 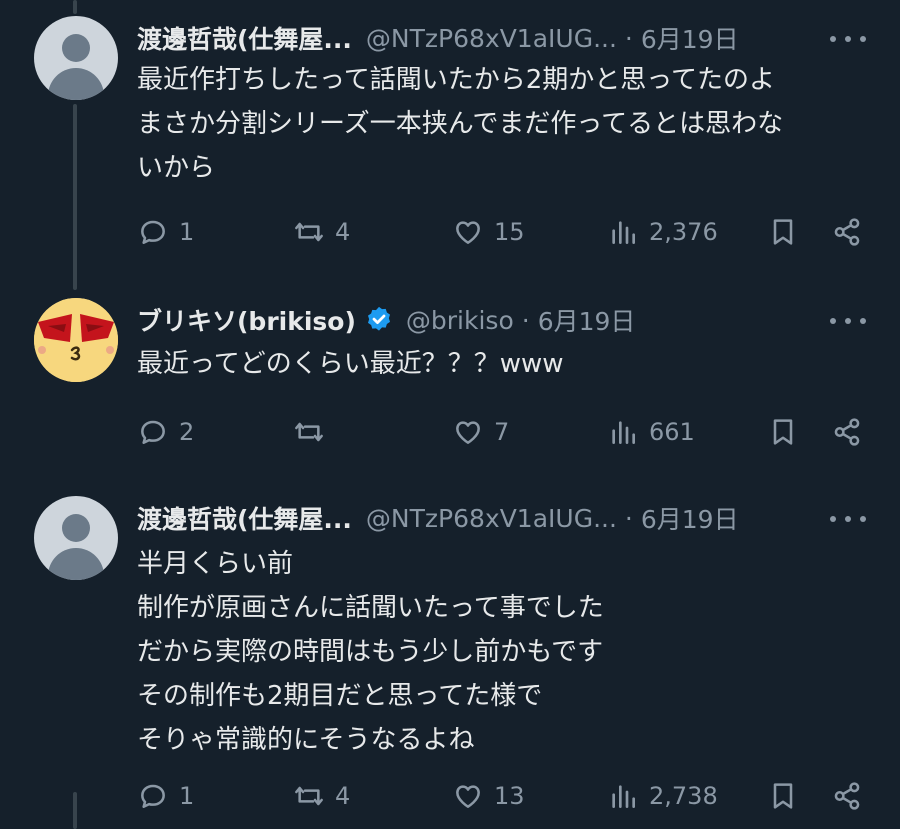 I want to click on tweet-text-line: 半月くらい前, so click(x=215, y=564).